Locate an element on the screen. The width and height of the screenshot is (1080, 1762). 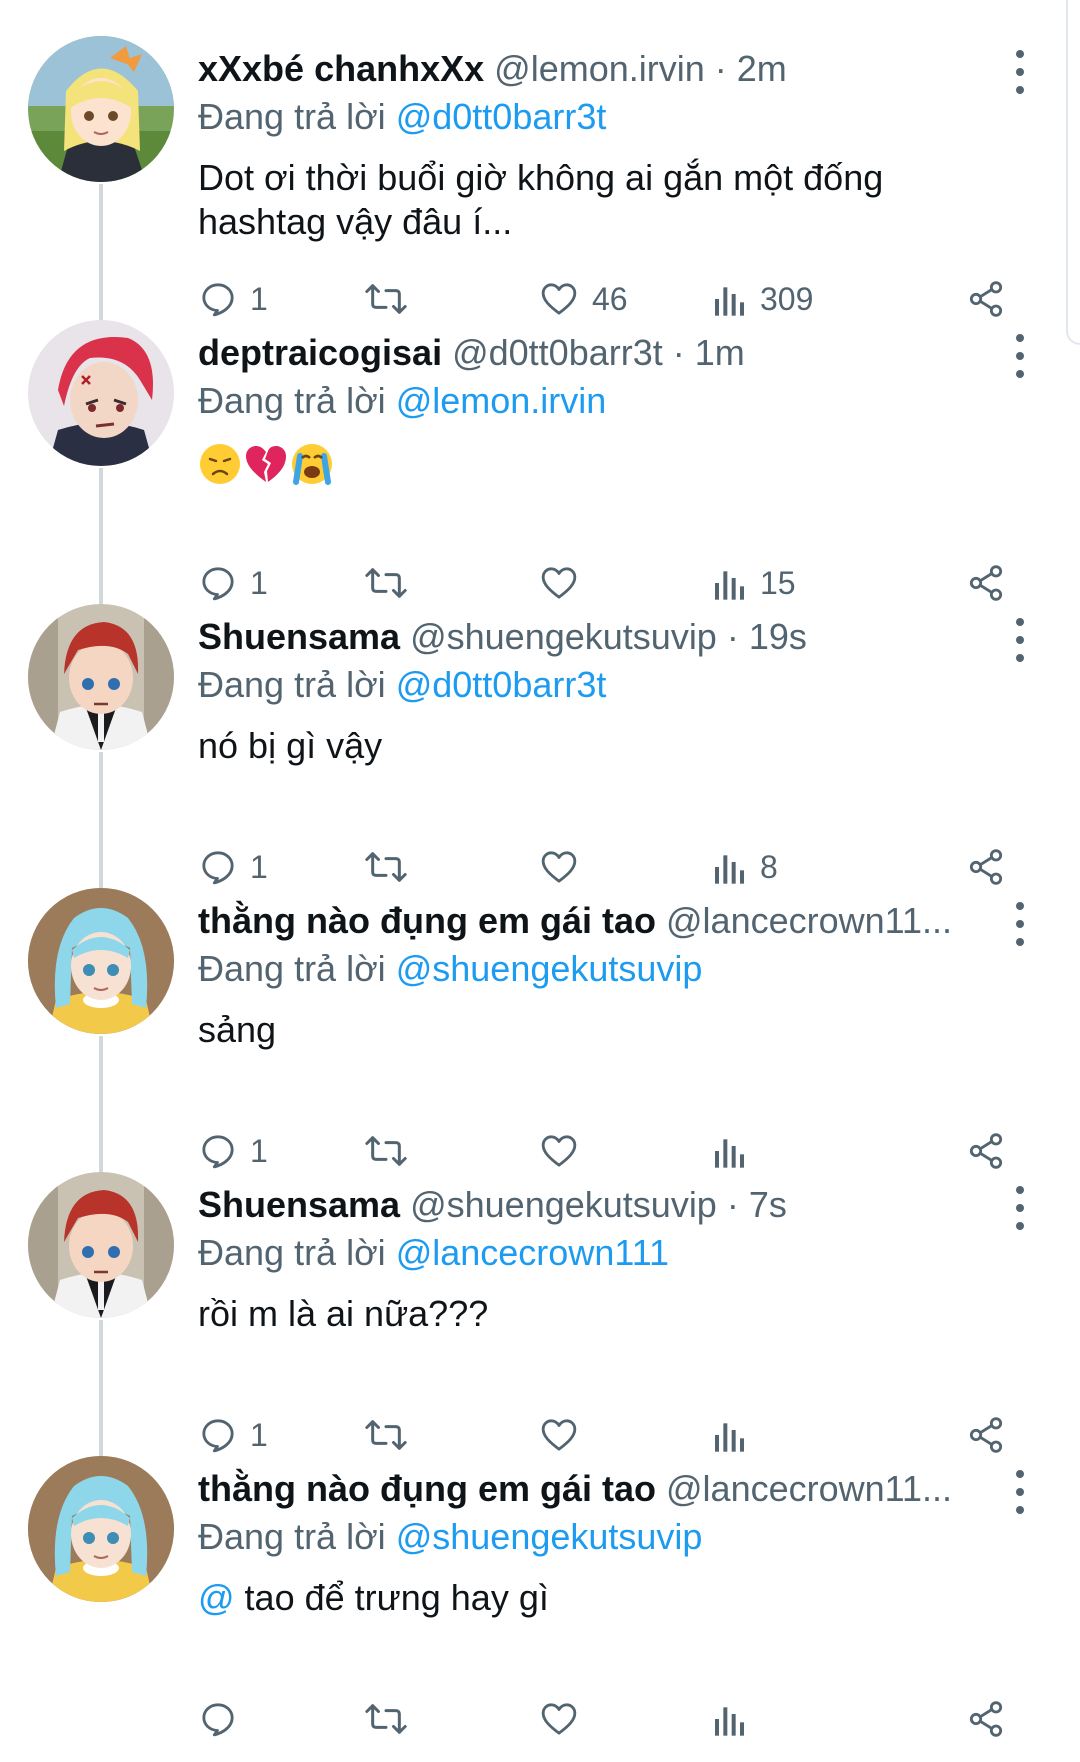
retweet-button is located at coordinates (392, 1719).